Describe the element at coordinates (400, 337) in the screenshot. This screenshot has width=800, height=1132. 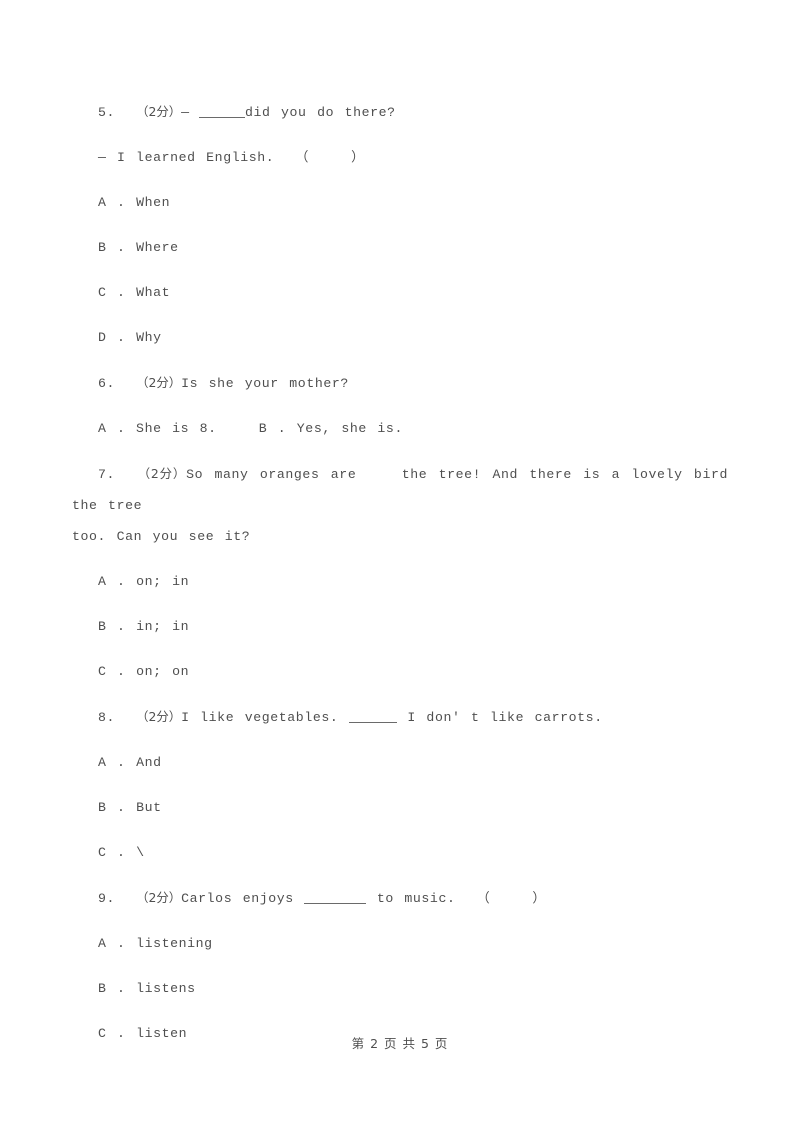
I see `option-q5-d: D . Why` at that location.